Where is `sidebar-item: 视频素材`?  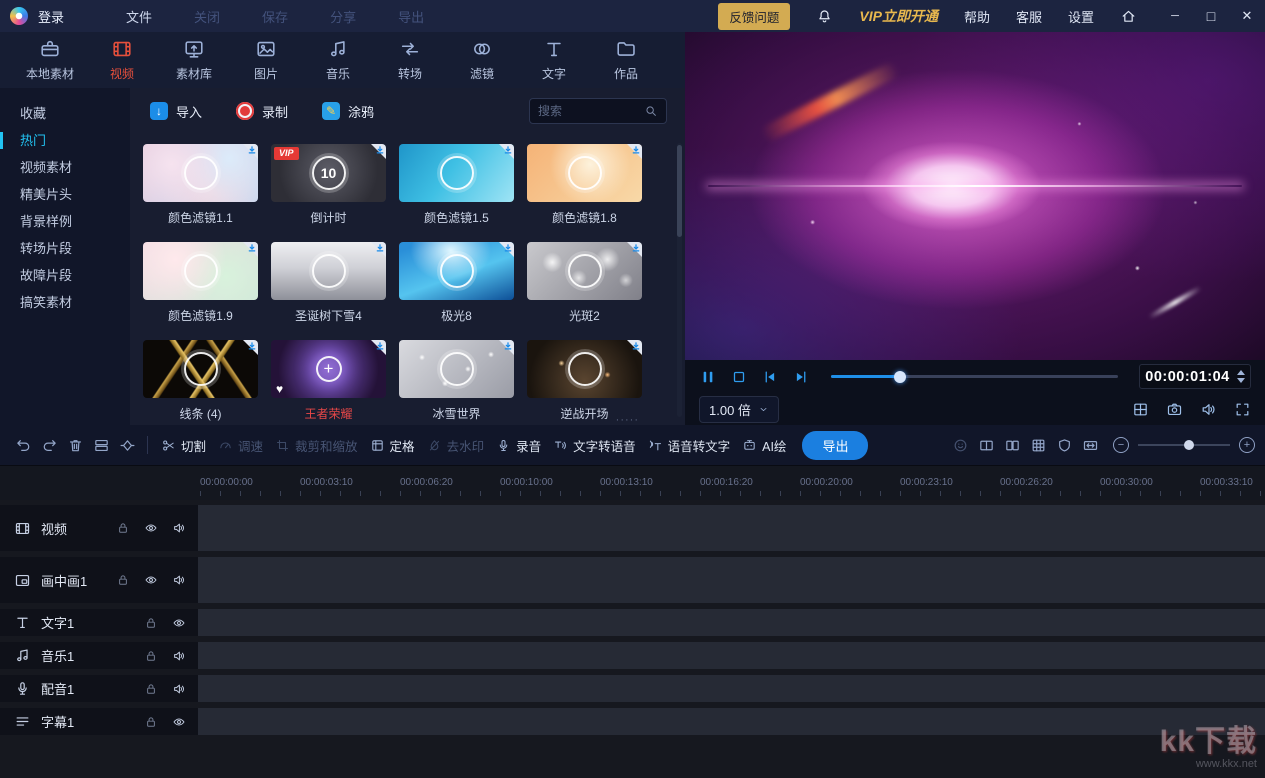 sidebar-item: 视频素材 is located at coordinates (65, 167).